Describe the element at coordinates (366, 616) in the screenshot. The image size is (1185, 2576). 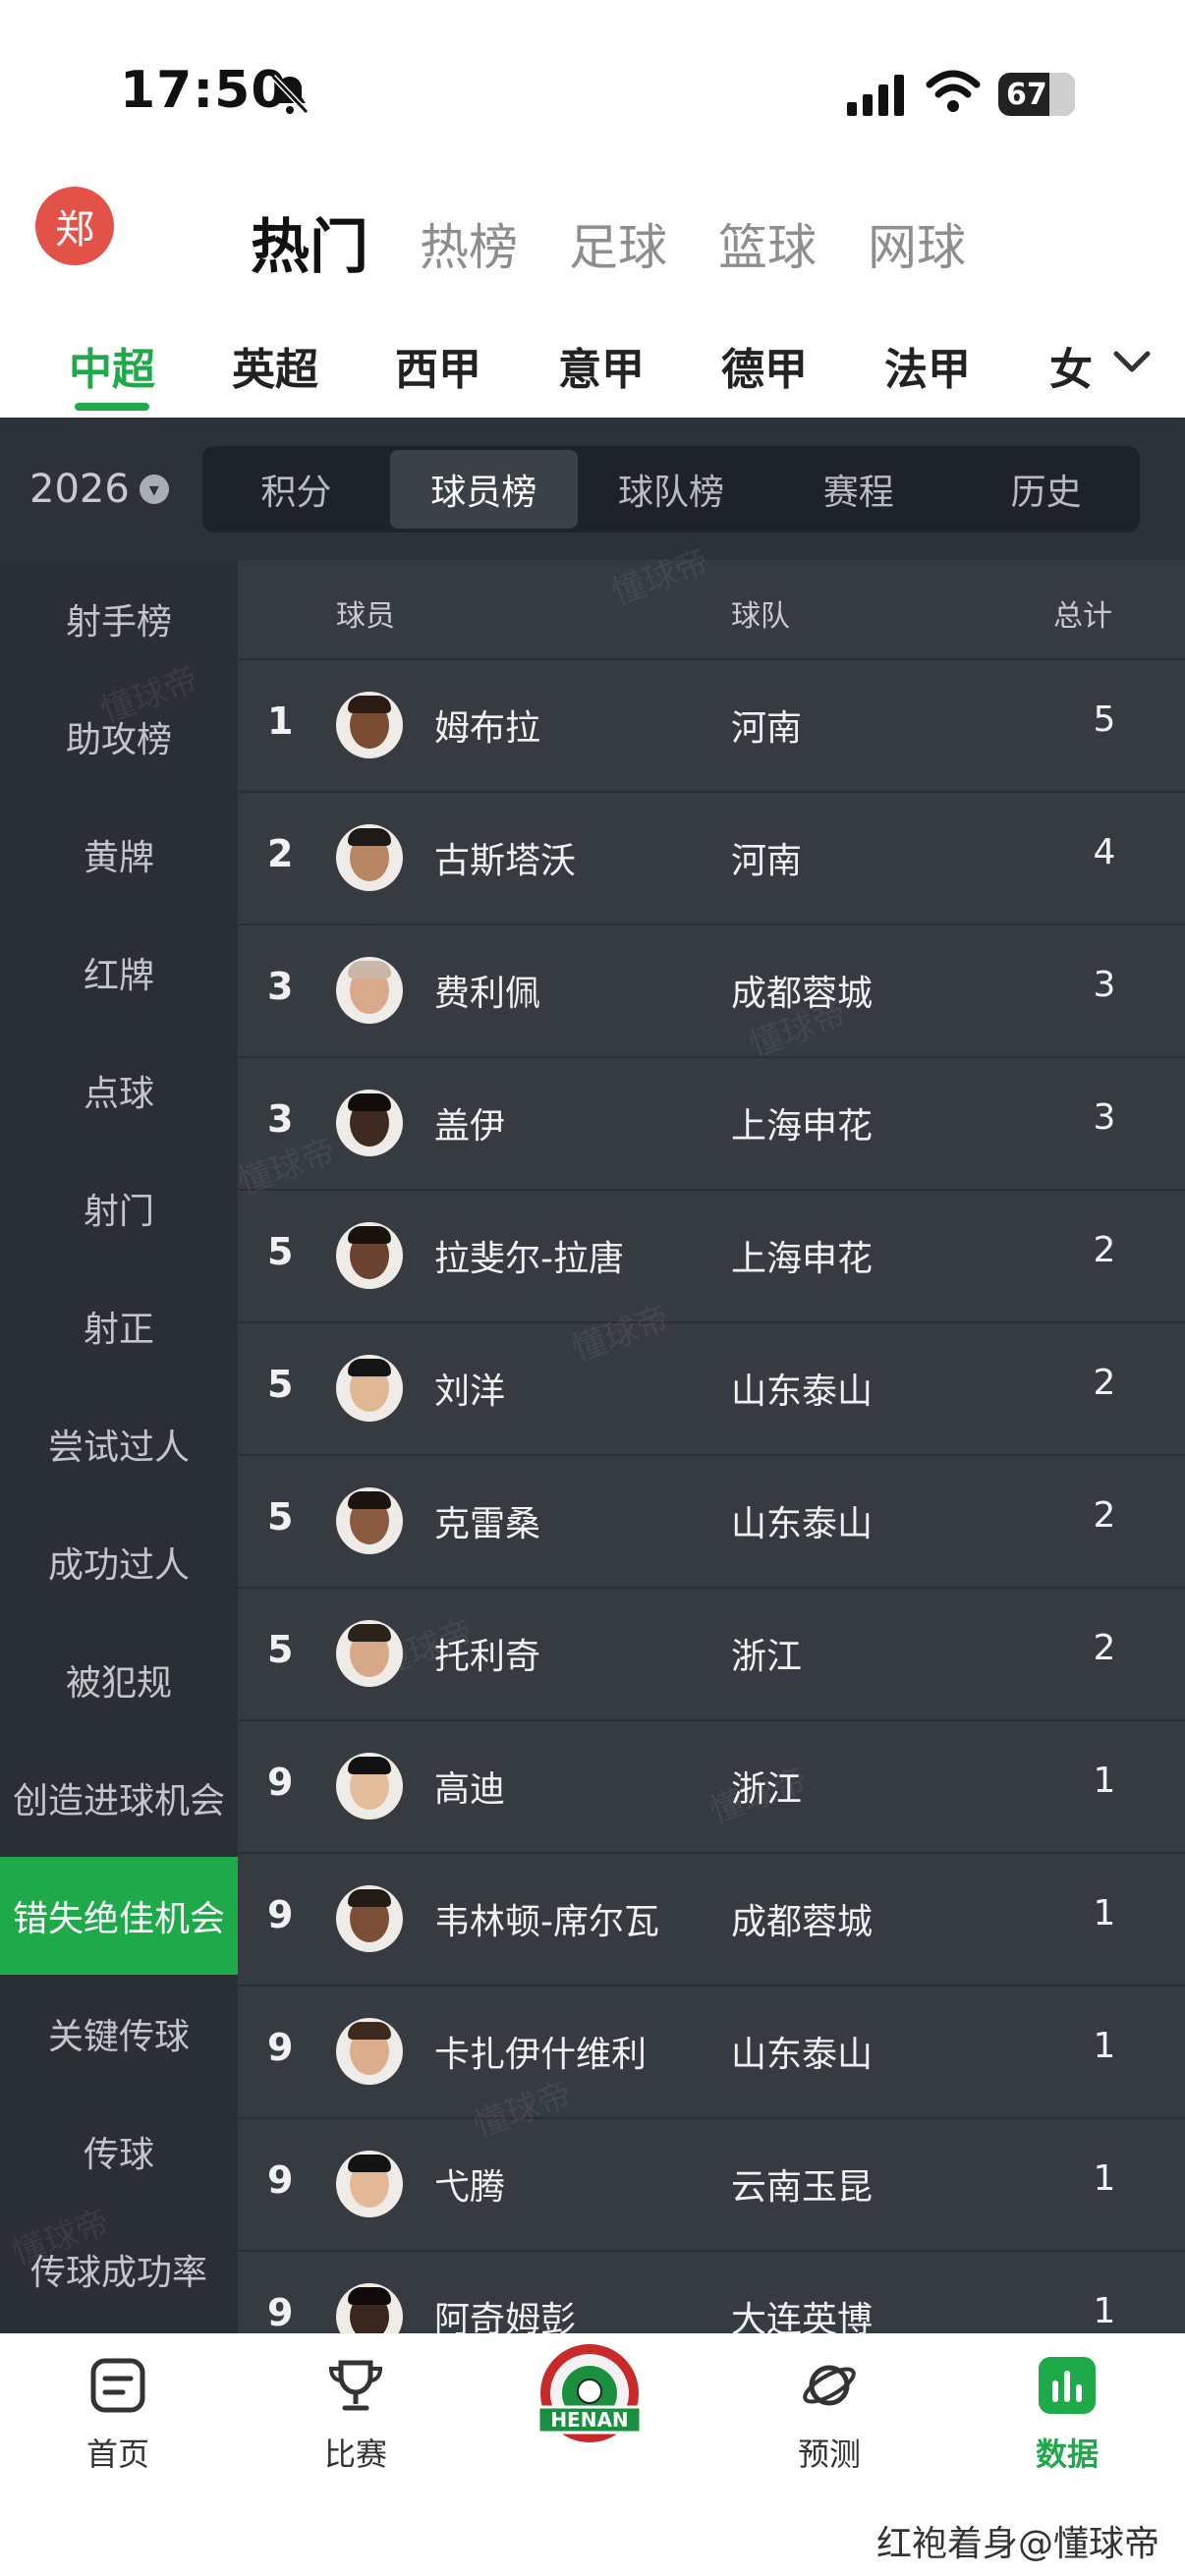
I see `col-player: 球员` at that location.